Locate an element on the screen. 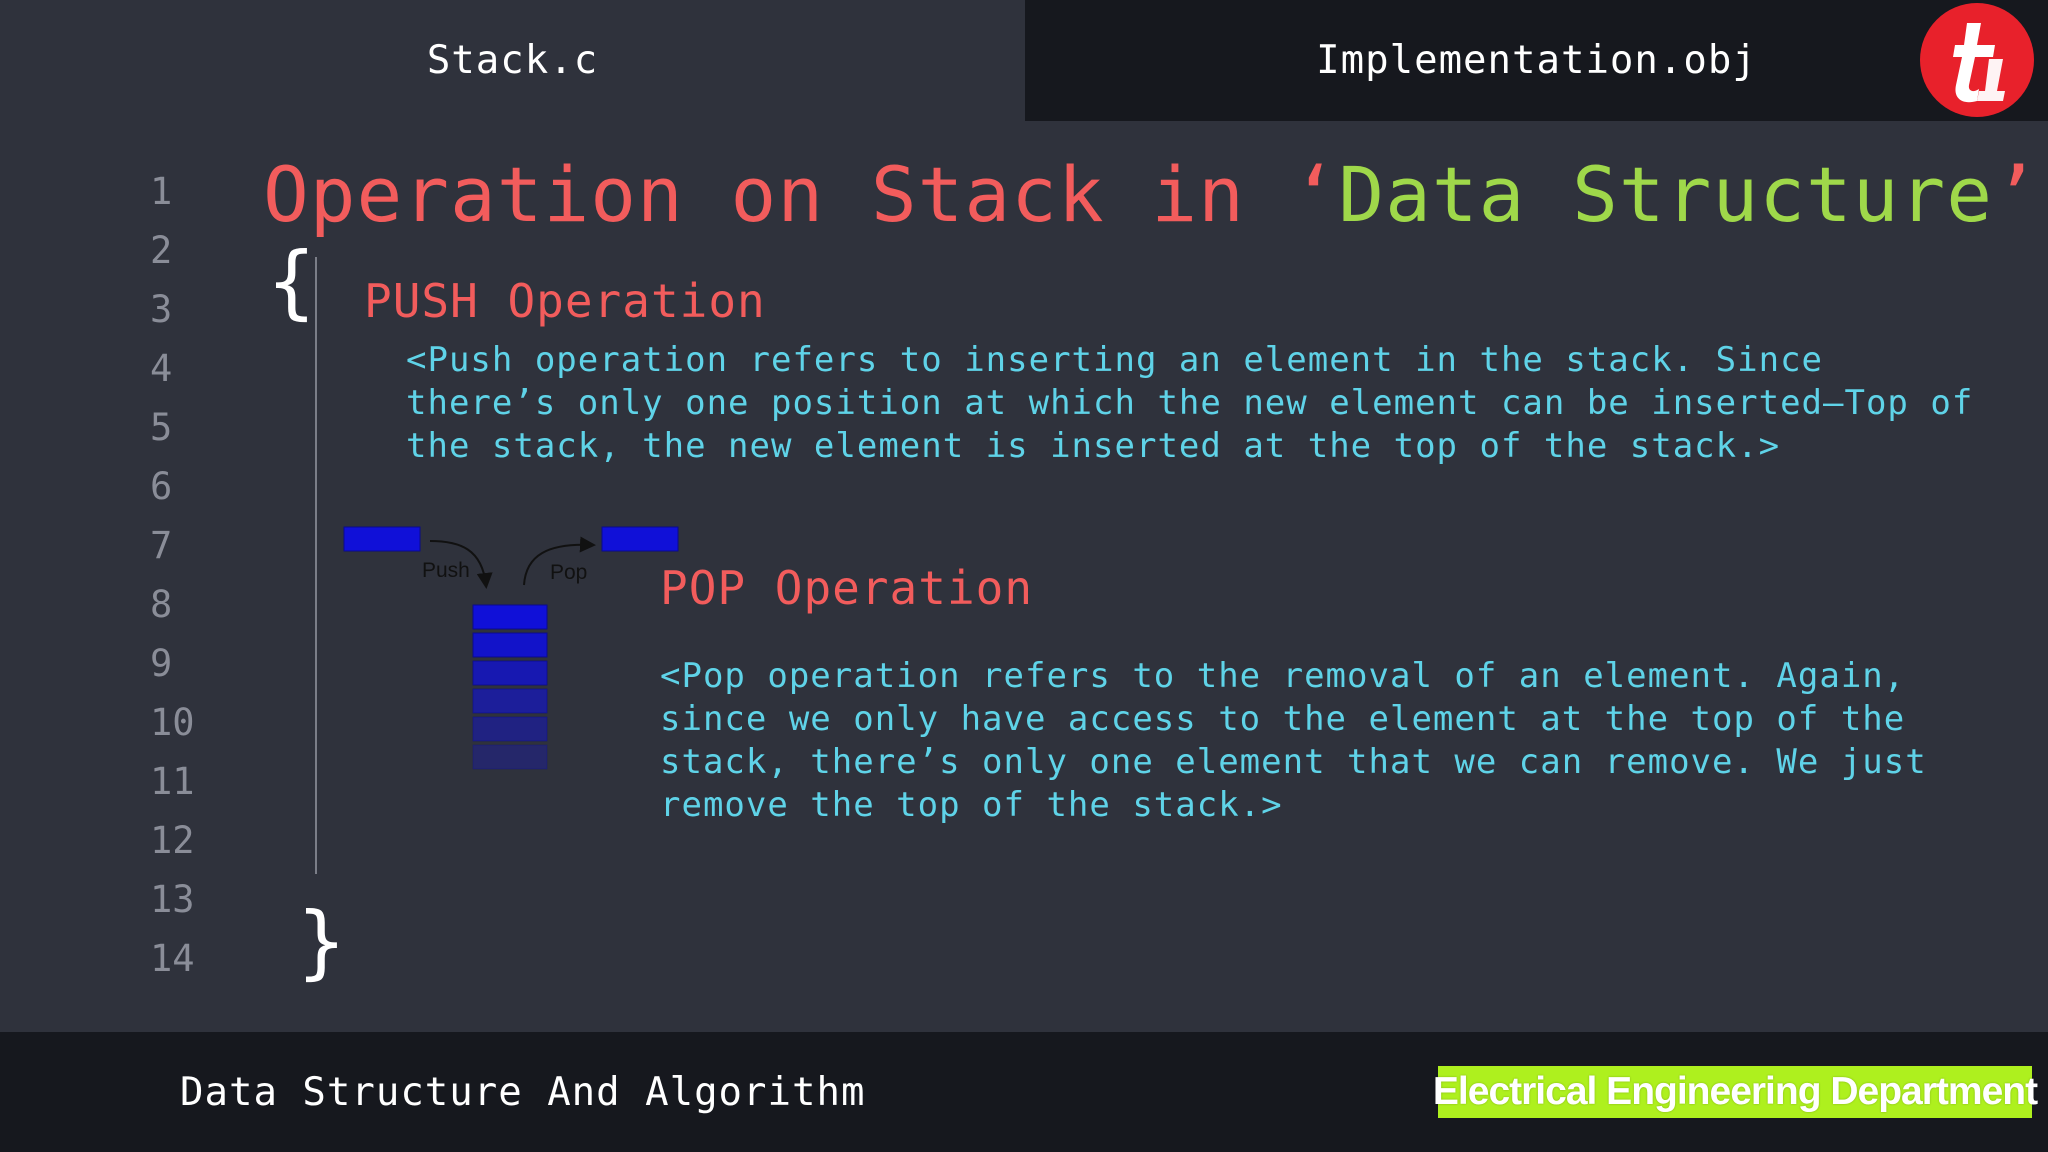  push-label: Push is located at coordinates (446, 570).